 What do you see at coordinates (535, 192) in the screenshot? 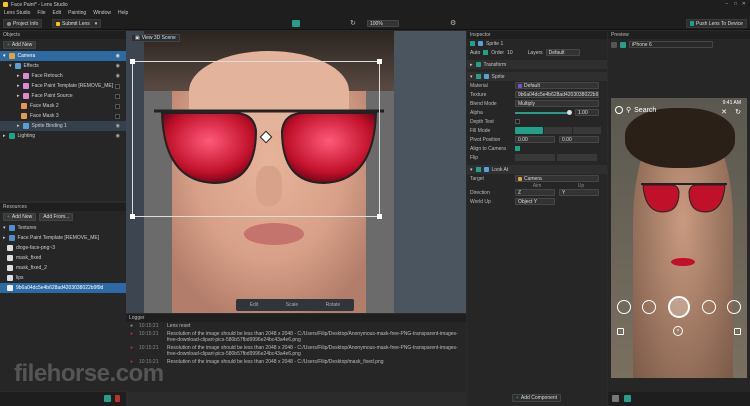
I see `direction-aim-select: Z` at bounding box center [535, 192].